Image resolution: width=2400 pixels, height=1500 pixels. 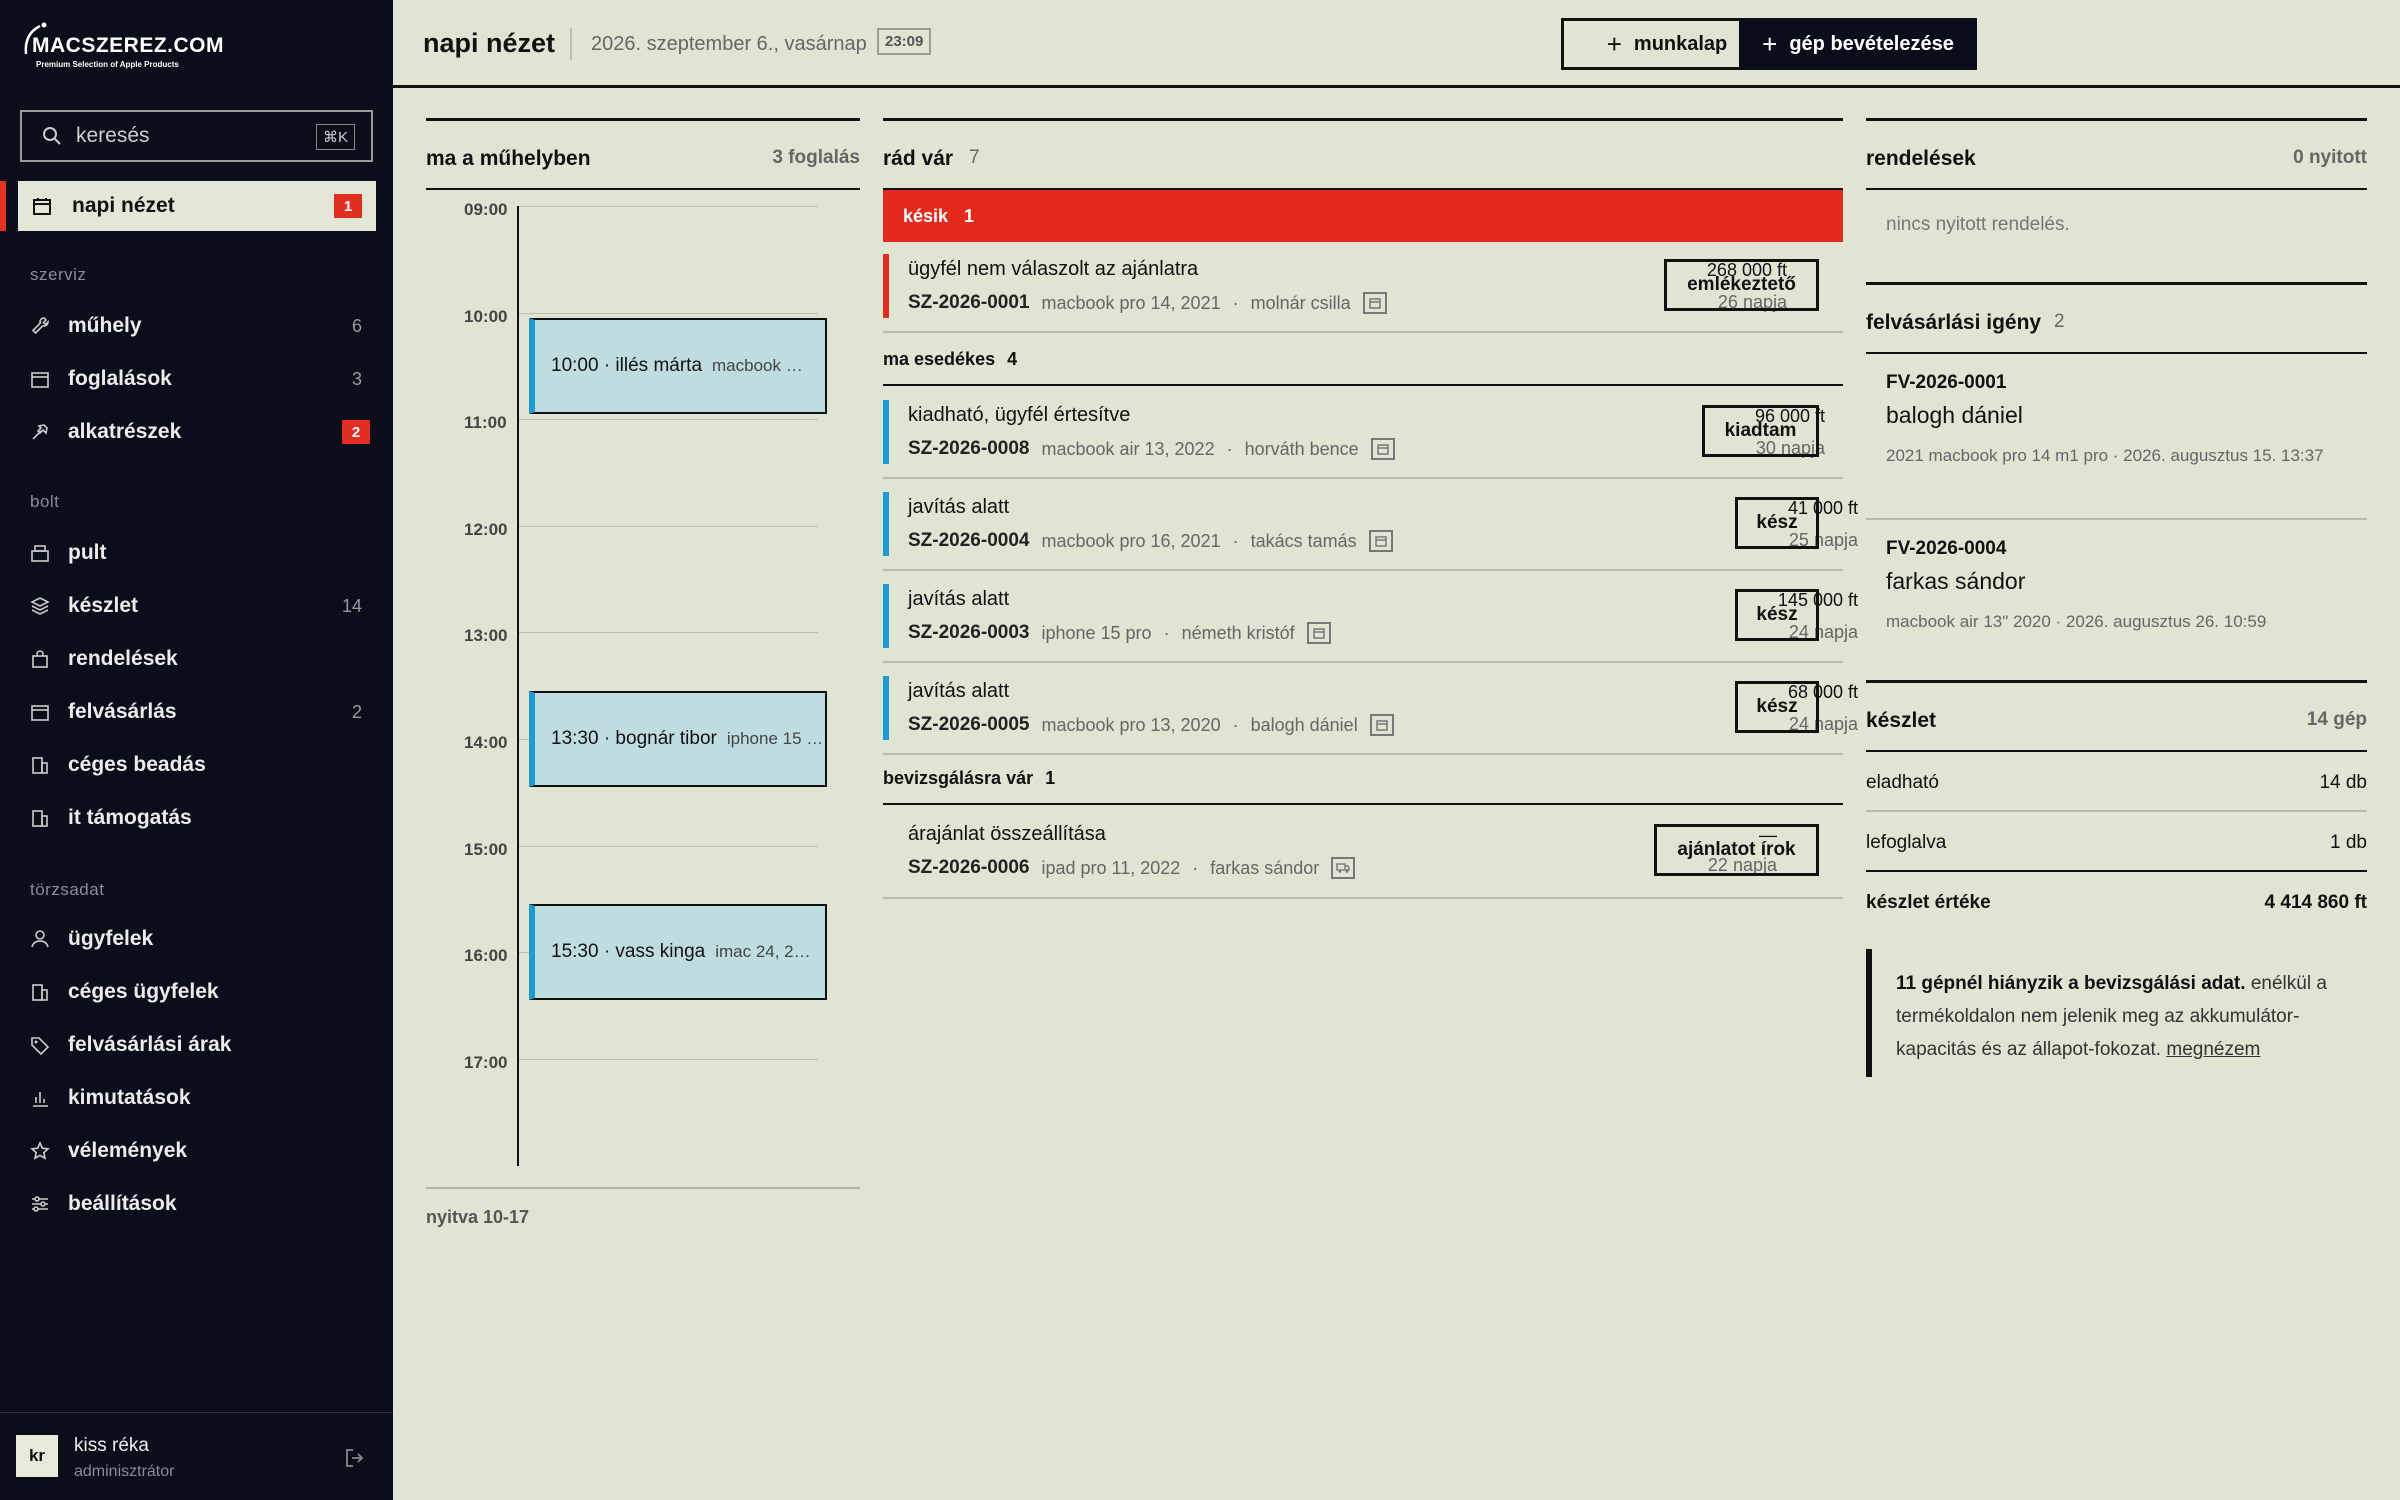 I want to click on buyback-name: farkas sándor, so click(x=1956, y=581).